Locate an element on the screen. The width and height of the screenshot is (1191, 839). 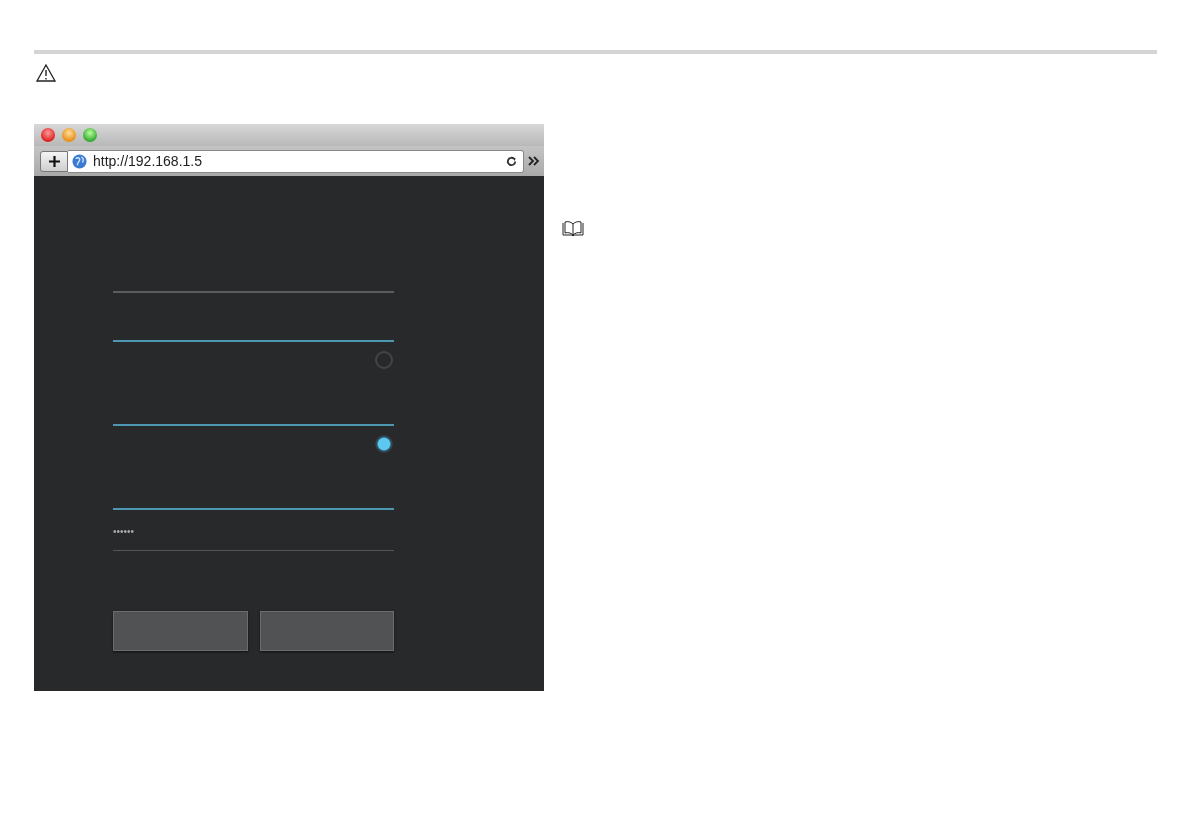
address-bar: http://192.168.1.5 is located at coordinates (296, 161).